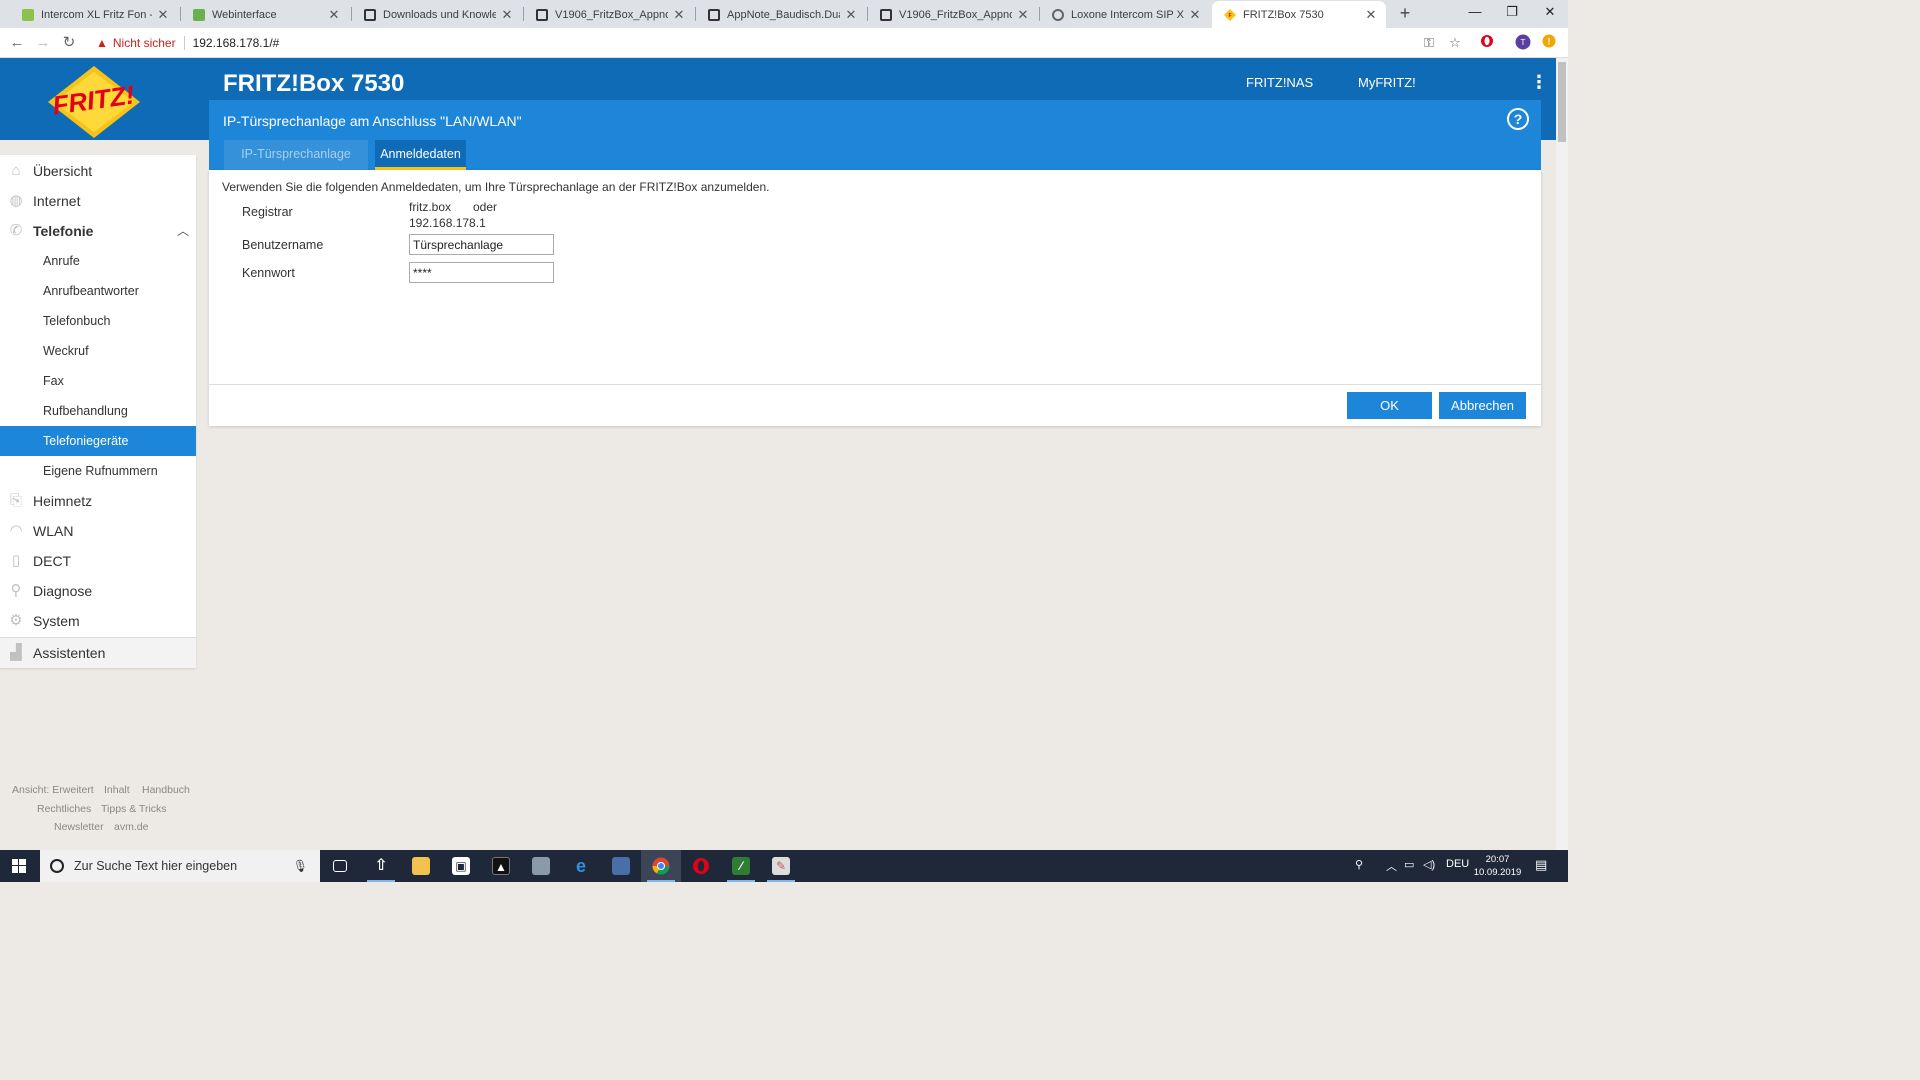 The image size is (1920, 1080). What do you see at coordinates (98, 291) in the screenshot?
I see `sidebar-item-anrufbeantworter: Anrufbeantworter` at bounding box center [98, 291].